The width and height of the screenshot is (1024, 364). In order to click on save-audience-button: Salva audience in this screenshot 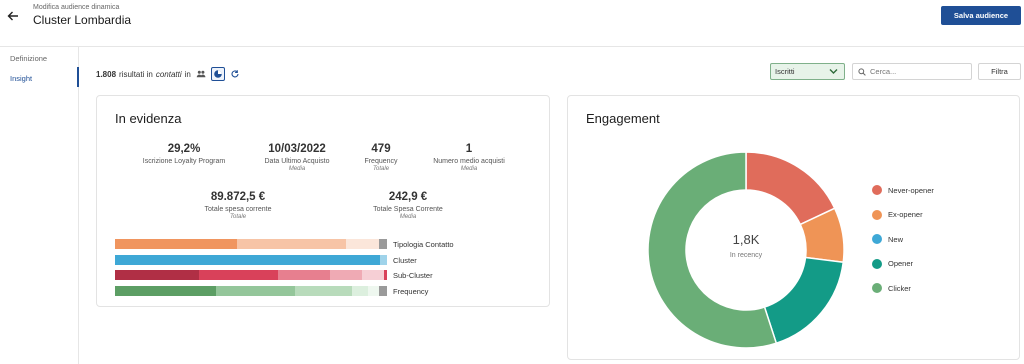, I will do `click(981, 15)`.